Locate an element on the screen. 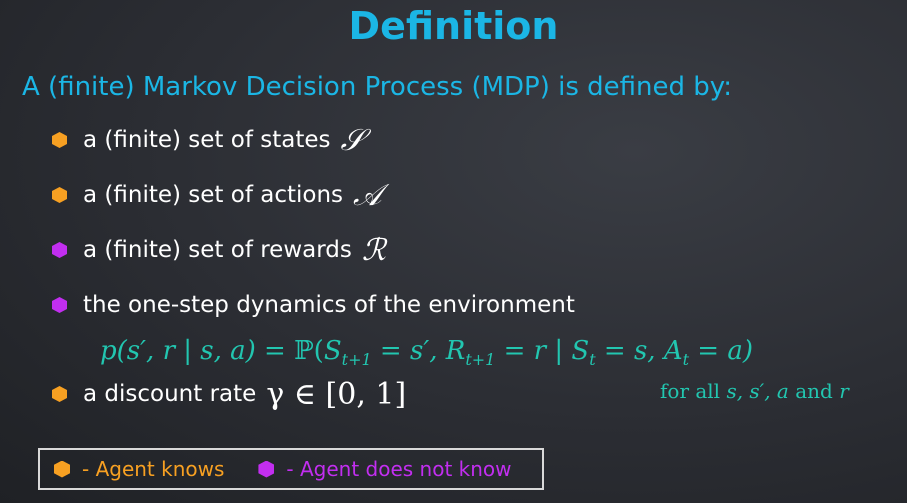 The image size is (907, 503). forall-note: for all s, s′, a and r is located at coordinates (754, 391).